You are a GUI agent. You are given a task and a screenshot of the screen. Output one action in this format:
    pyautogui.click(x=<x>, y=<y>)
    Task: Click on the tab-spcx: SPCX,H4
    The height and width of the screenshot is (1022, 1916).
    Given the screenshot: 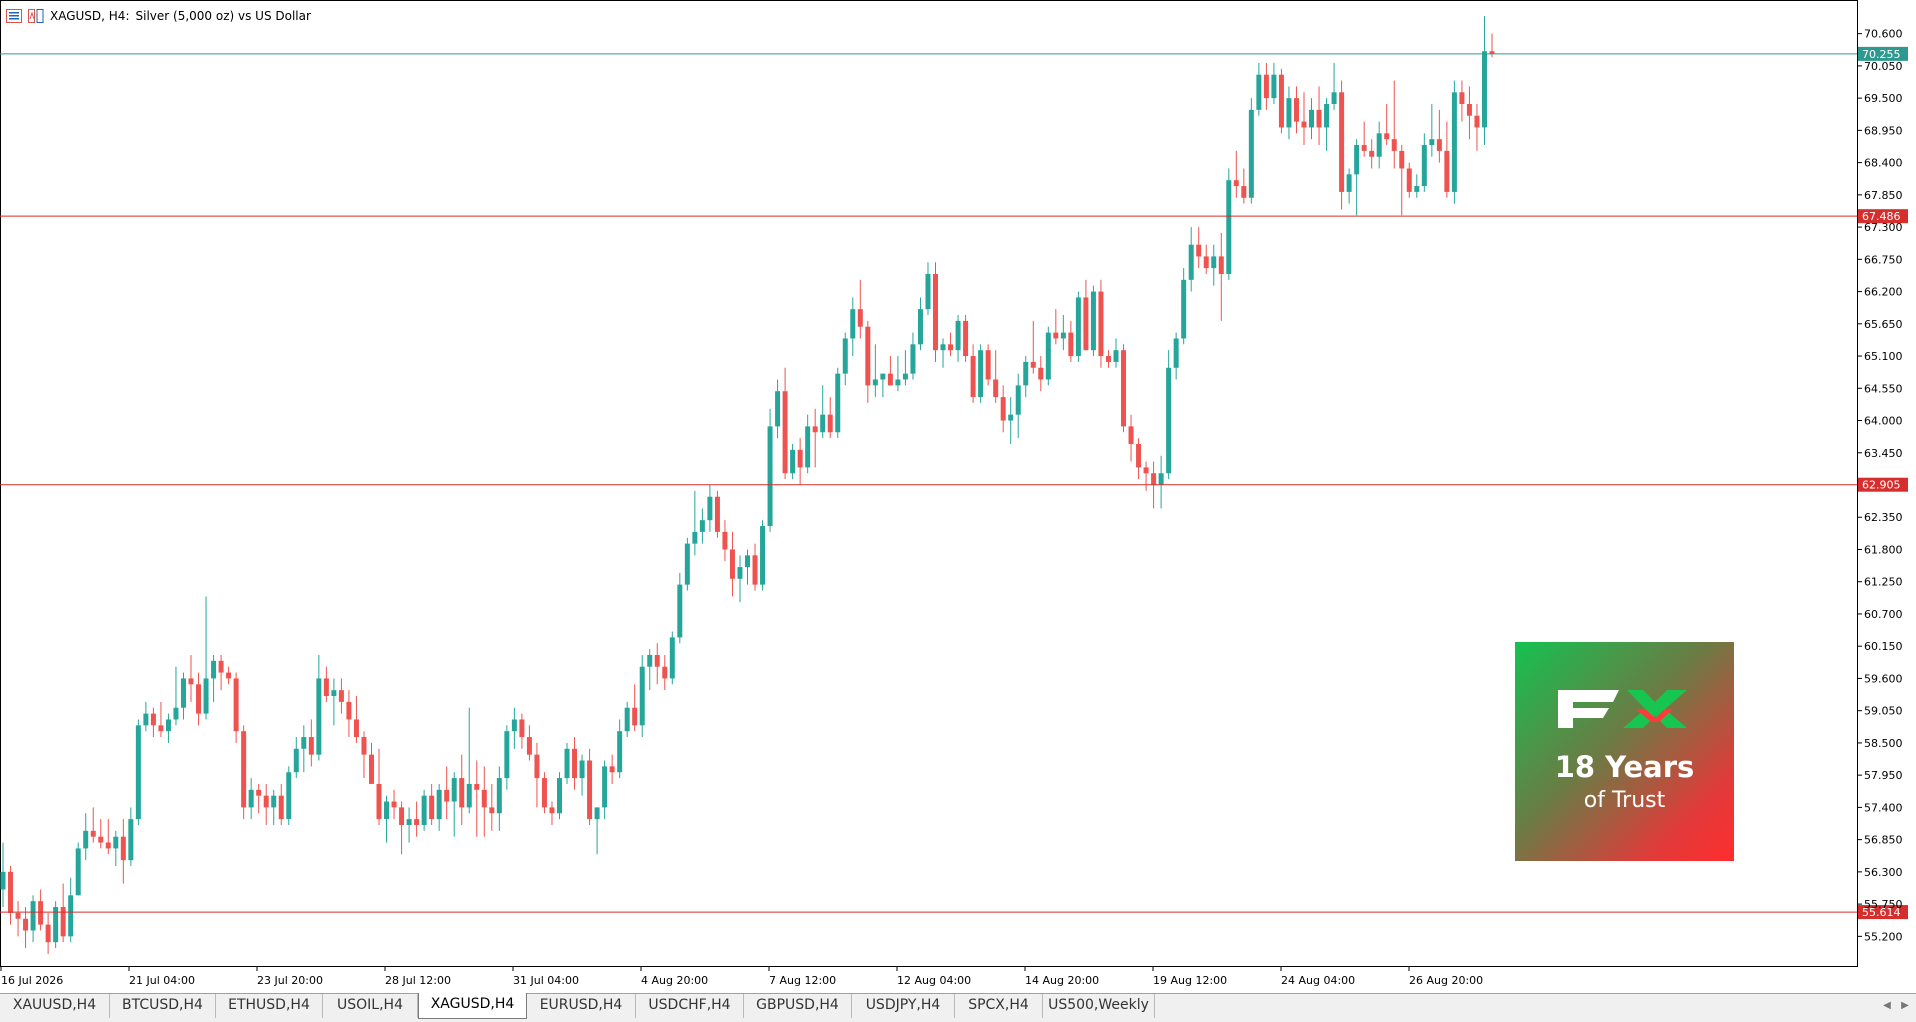 What is the action you would take?
    pyautogui.click(x=999, y=1006)
    